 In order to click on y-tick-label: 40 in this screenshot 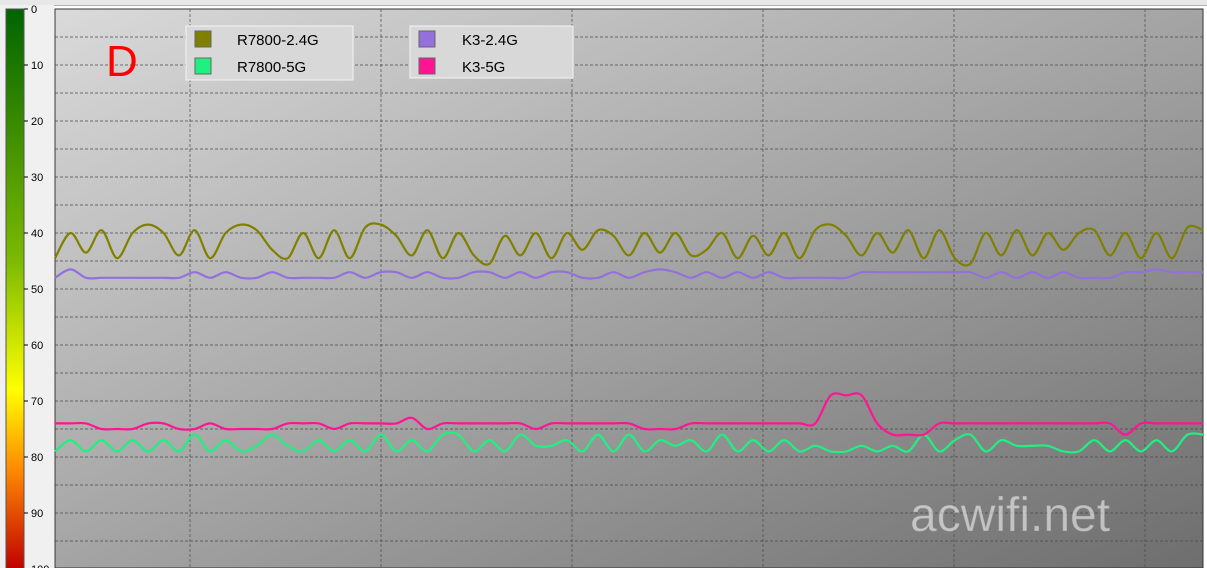, I will do `click(37, 234)`.